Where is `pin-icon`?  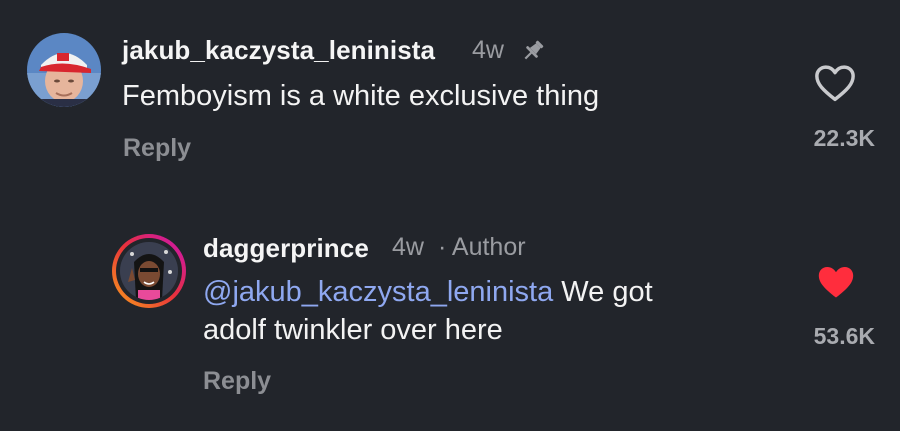 pin-icon is located at coordinates (533, 53).